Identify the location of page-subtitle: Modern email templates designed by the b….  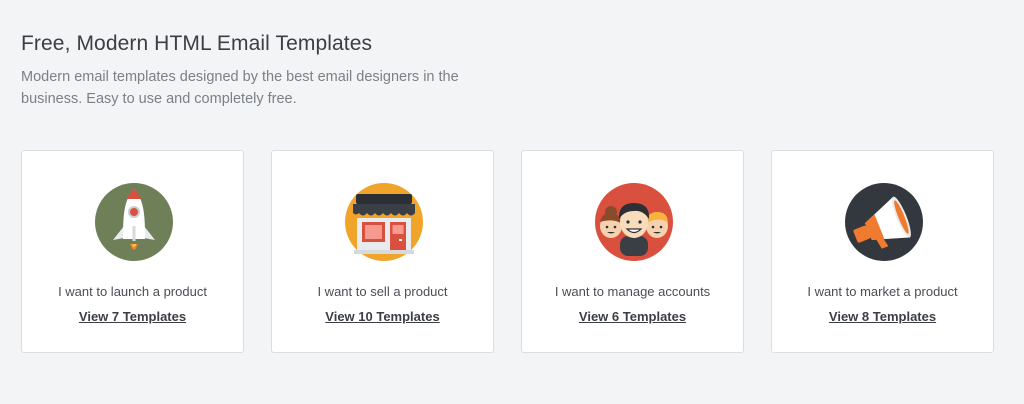
(240, 88).